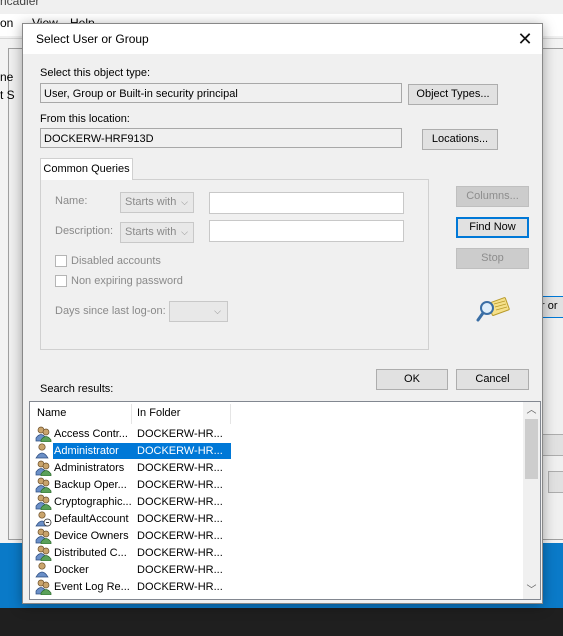 The height and width of the screenshot is (636, 563). What do you see at coordinates (492, 379) in the screenshot?
I see `cancel-button: Cancel` at bounding box center [492, 379].